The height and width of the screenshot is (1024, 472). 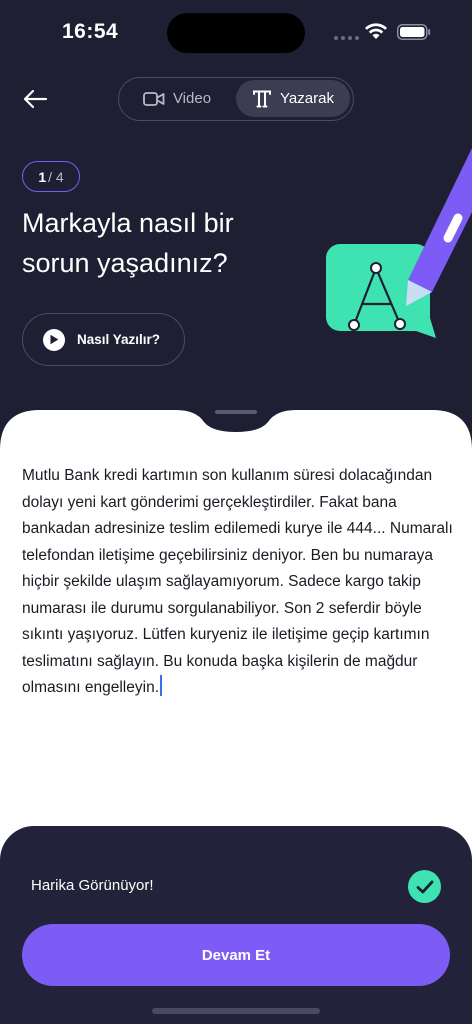 What do you see at coordinates (236, 412) in the screenshot?
I see `sheet-drag-handle` at bounding box center [236, 412].